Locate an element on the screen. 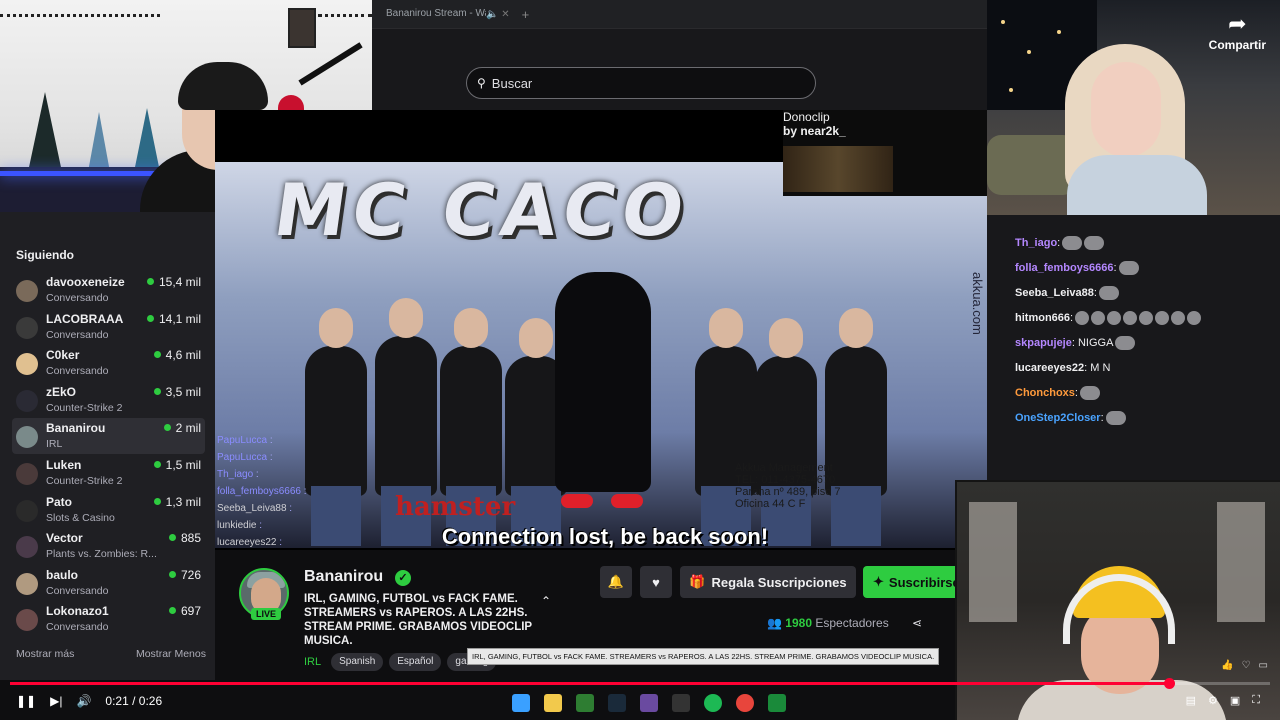 Image resolution: width=1280 pixels, height=720 pixels. subscribe-button: ✦ Suscribirse is located at coordinates (909, 582).